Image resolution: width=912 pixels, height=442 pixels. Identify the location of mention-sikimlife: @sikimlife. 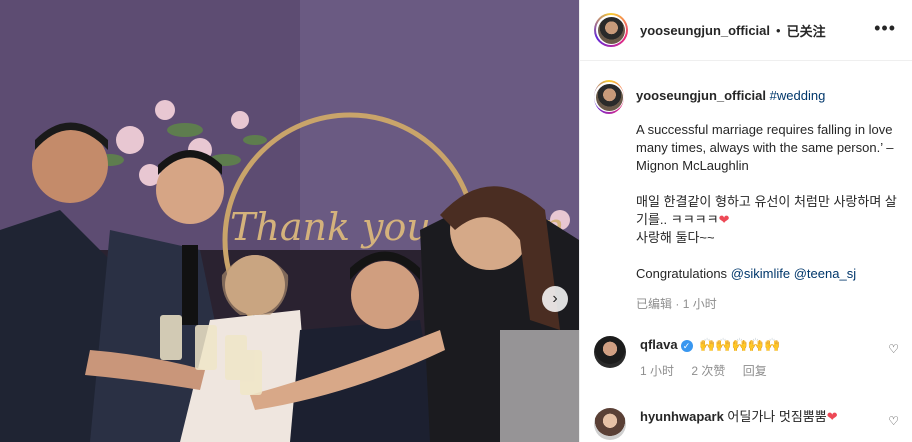
(760, 273).